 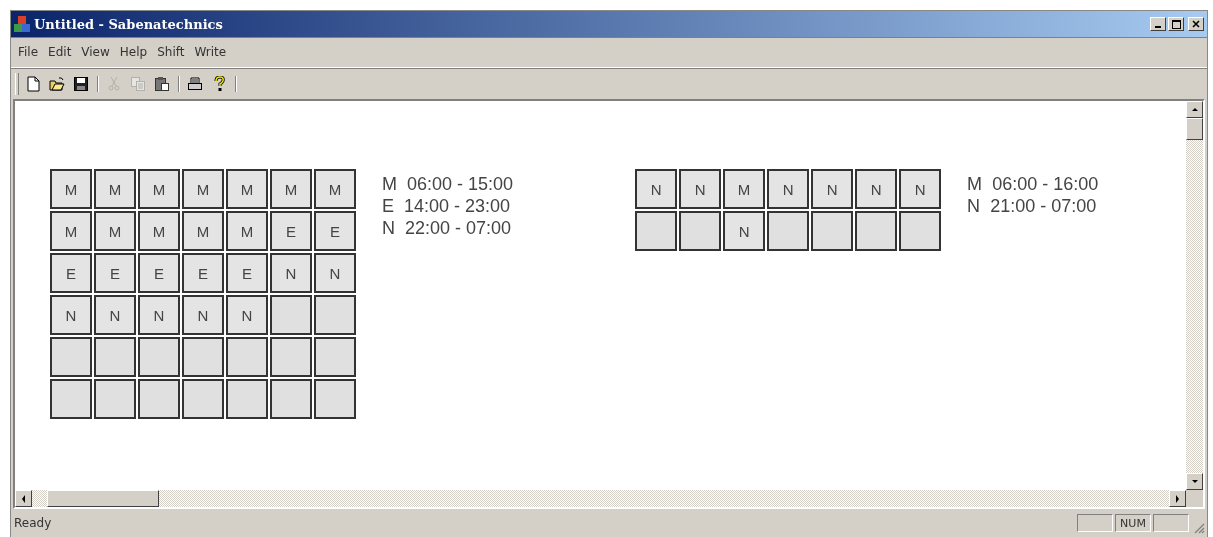 What do you see at coordinates (448, 206) in the screenshot?
I see `shift-legend: E 14:00 - 23:00` at bounding box center [448, 206].